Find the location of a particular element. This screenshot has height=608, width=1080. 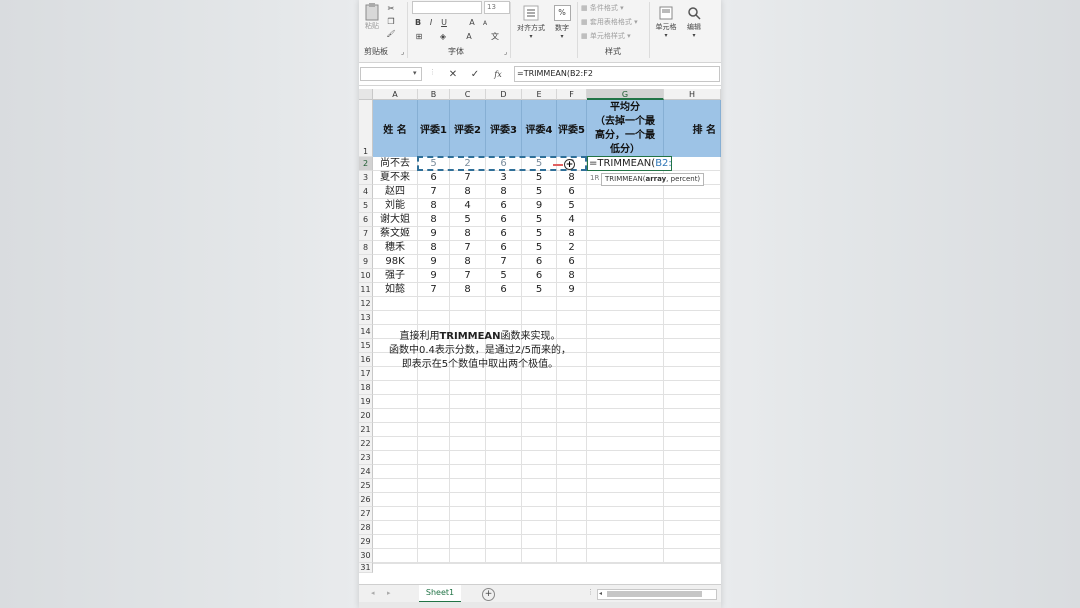

confirm-entry-icon: ✓ is located at coordinates (475, 74).